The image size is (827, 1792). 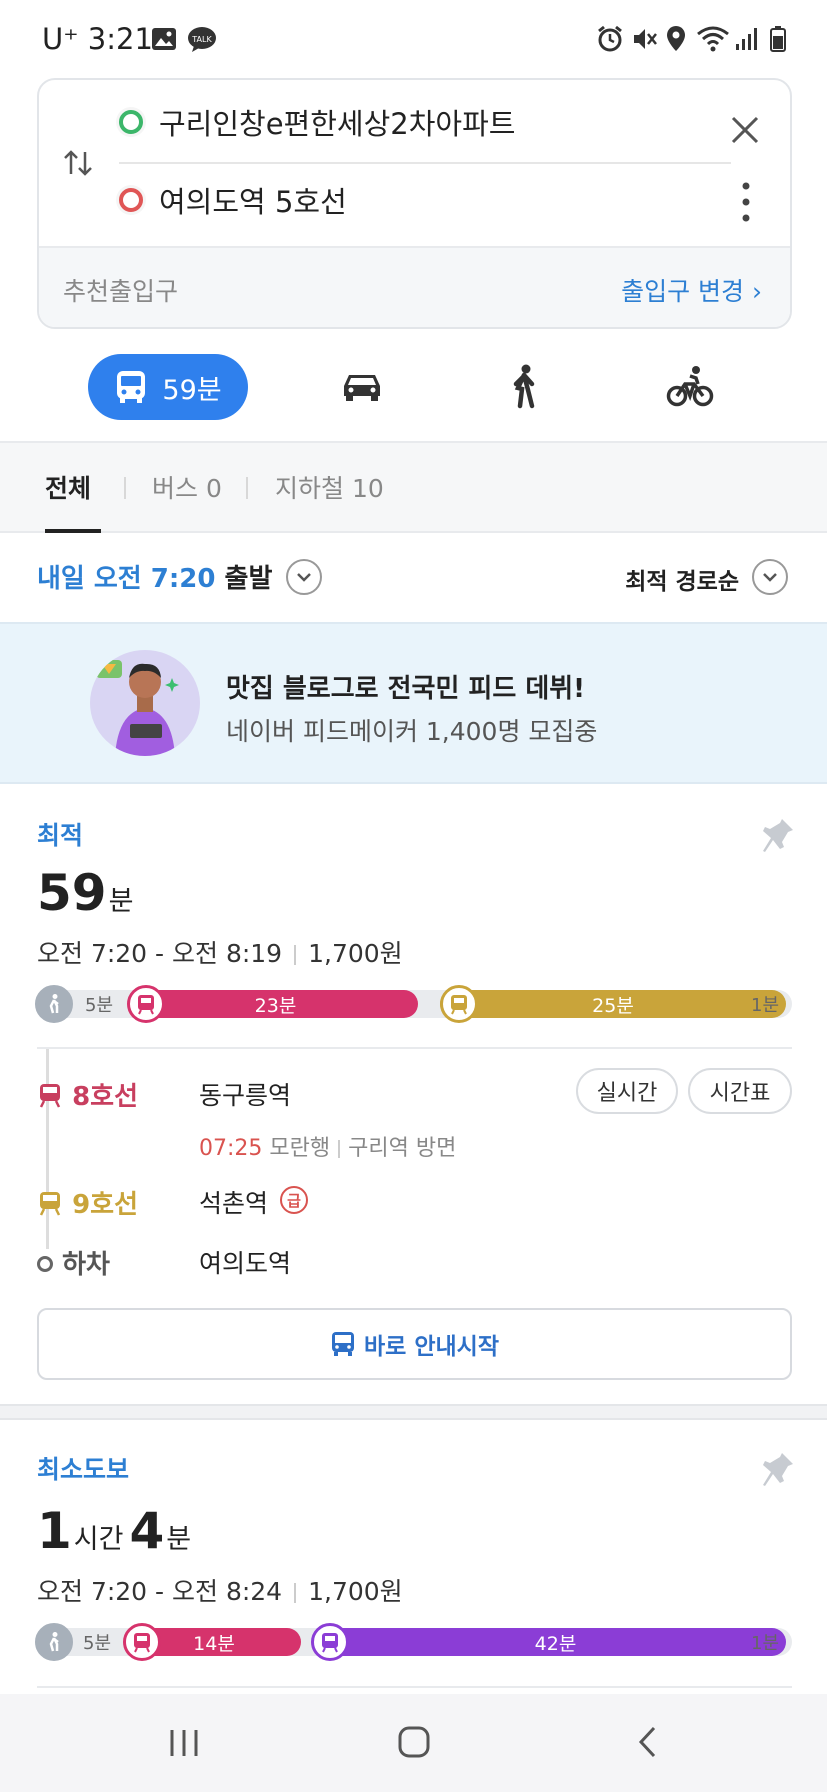 What do you see at coordinates (691, 290) in the screenshot?
I see `entrance-change-link: 출입구 변경 ›` at bounding box center [691, 290].